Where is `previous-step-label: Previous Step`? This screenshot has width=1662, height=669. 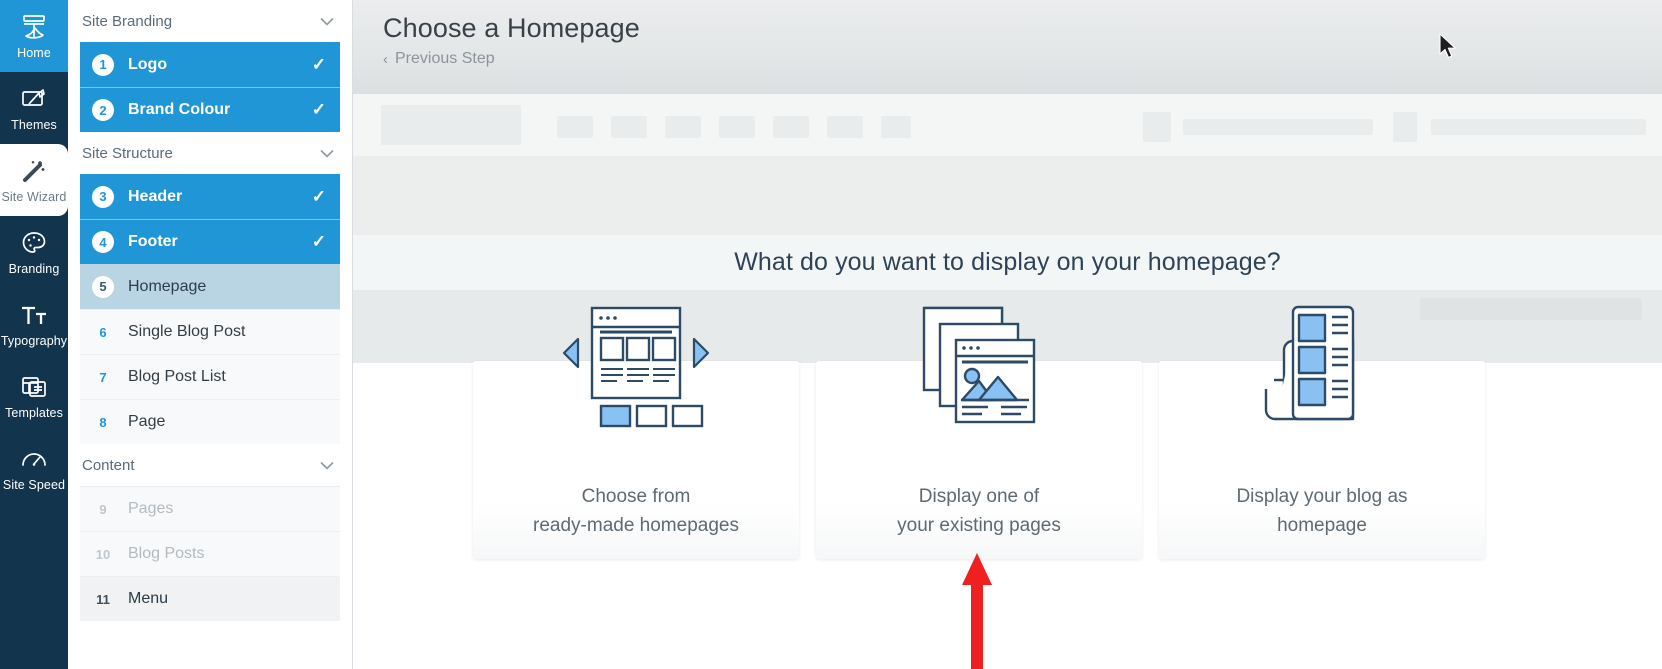
previous-step-label: Previous Step is located at coordinates (445, 59).